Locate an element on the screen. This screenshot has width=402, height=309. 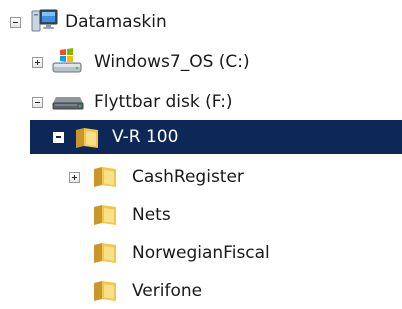
tree-item-drive-c: Windows7_OS (C:) is located at coordinates (201, 62).